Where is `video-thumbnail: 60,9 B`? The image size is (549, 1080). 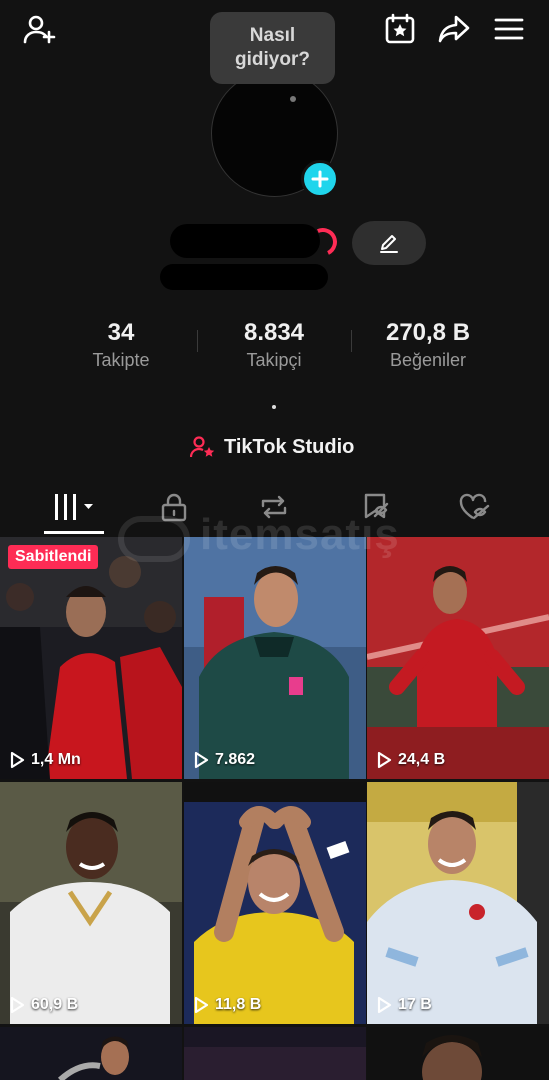
video-thumbnail: 60,9 B is located at coordinates (91, 903).